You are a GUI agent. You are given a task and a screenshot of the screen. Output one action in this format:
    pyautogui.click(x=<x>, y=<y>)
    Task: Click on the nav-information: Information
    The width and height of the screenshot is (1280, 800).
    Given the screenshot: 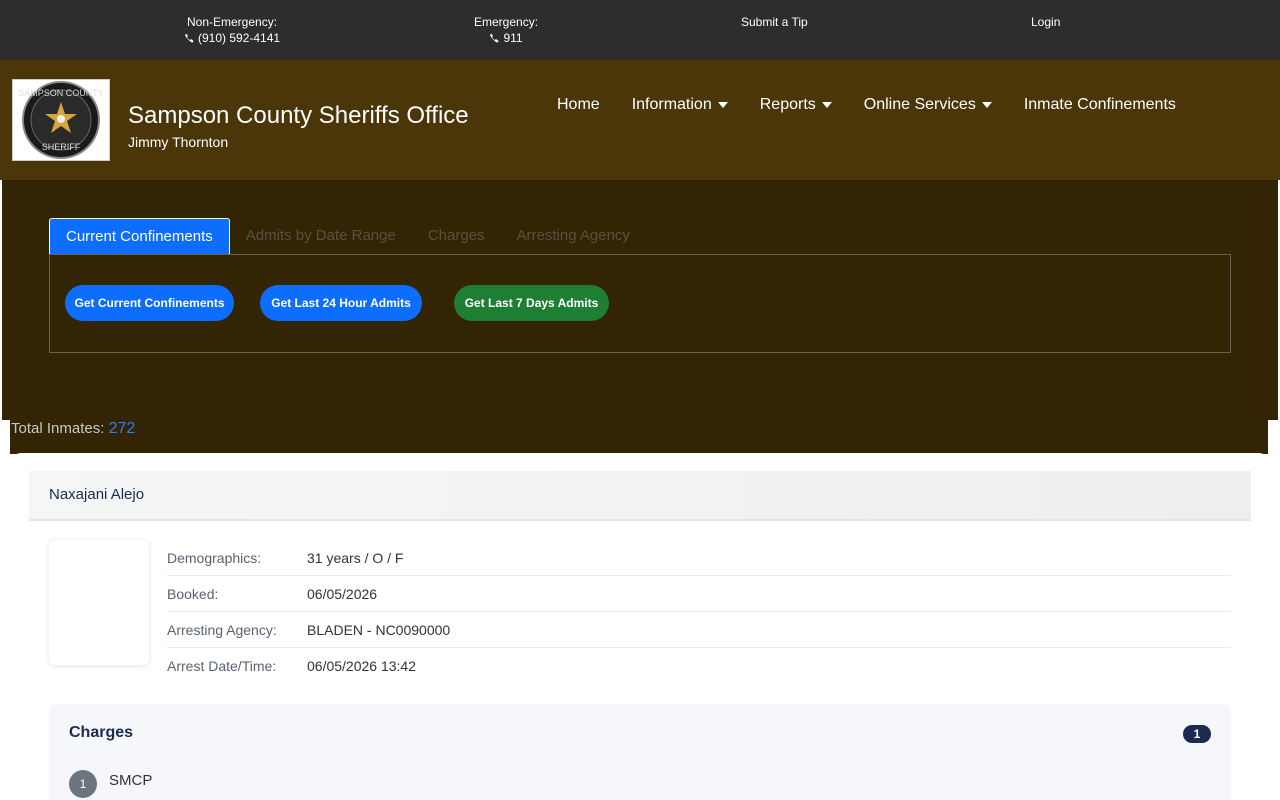 What is the action you would take?
    pyautogui.click(x=680, y=105)
    